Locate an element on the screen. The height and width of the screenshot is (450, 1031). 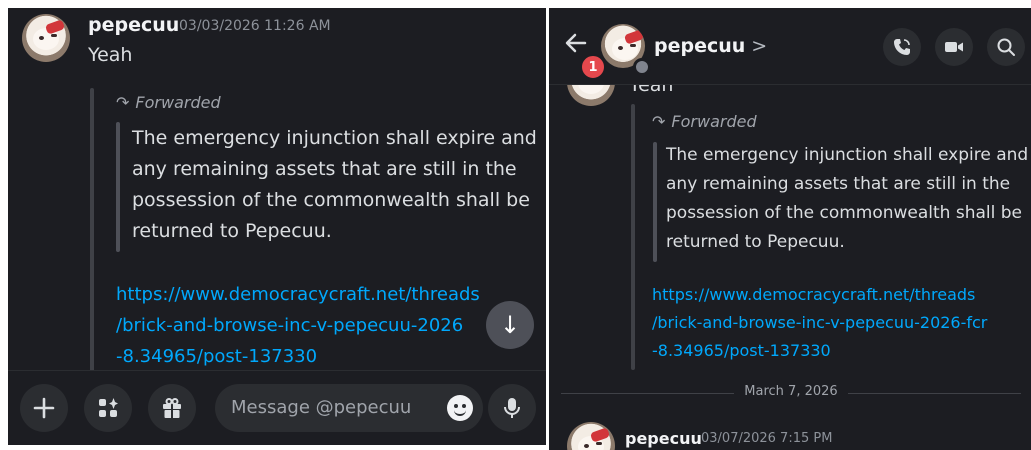
message-text: Yeah is located at coordinates (110, 55).